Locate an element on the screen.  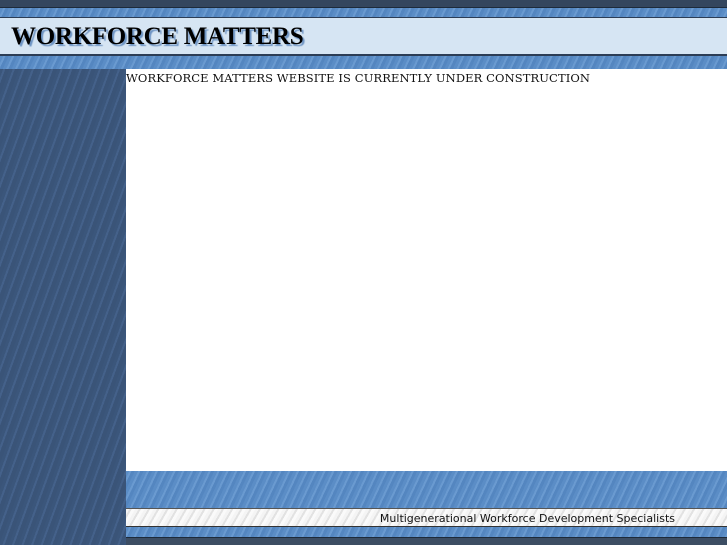
site-logo: WORKFORCE MATTERS is located at coordinates (157, 36).